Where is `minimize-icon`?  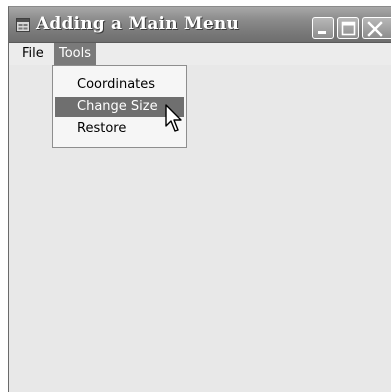
minimize-icon is located at coordinates (322, 32).